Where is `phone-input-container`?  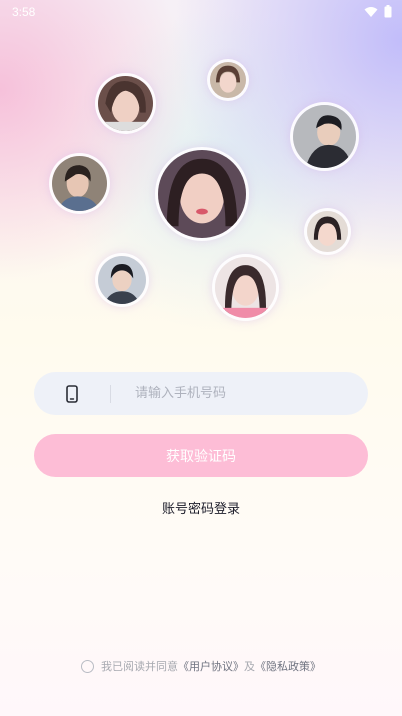 phone-input-container is located at coordinates (201, 393).